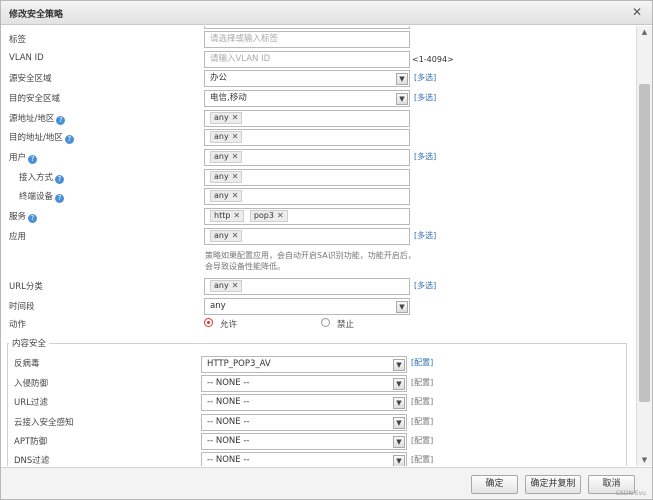  What do you see at coordinates (307, 286) in the screenshot?
I see `url-category-input: any ✕` at bounding box center [307, 286].